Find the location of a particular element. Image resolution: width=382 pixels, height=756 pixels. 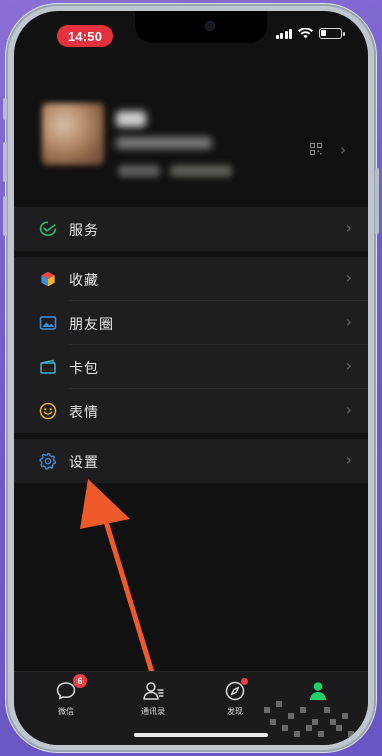

compass-icon is located at coordinates (236, 690).